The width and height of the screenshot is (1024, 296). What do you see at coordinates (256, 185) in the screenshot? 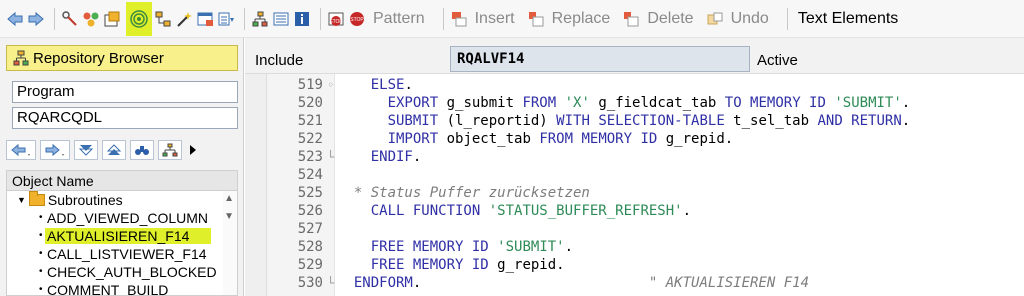
I see `editor-margin` at bounding box center [256, 185].